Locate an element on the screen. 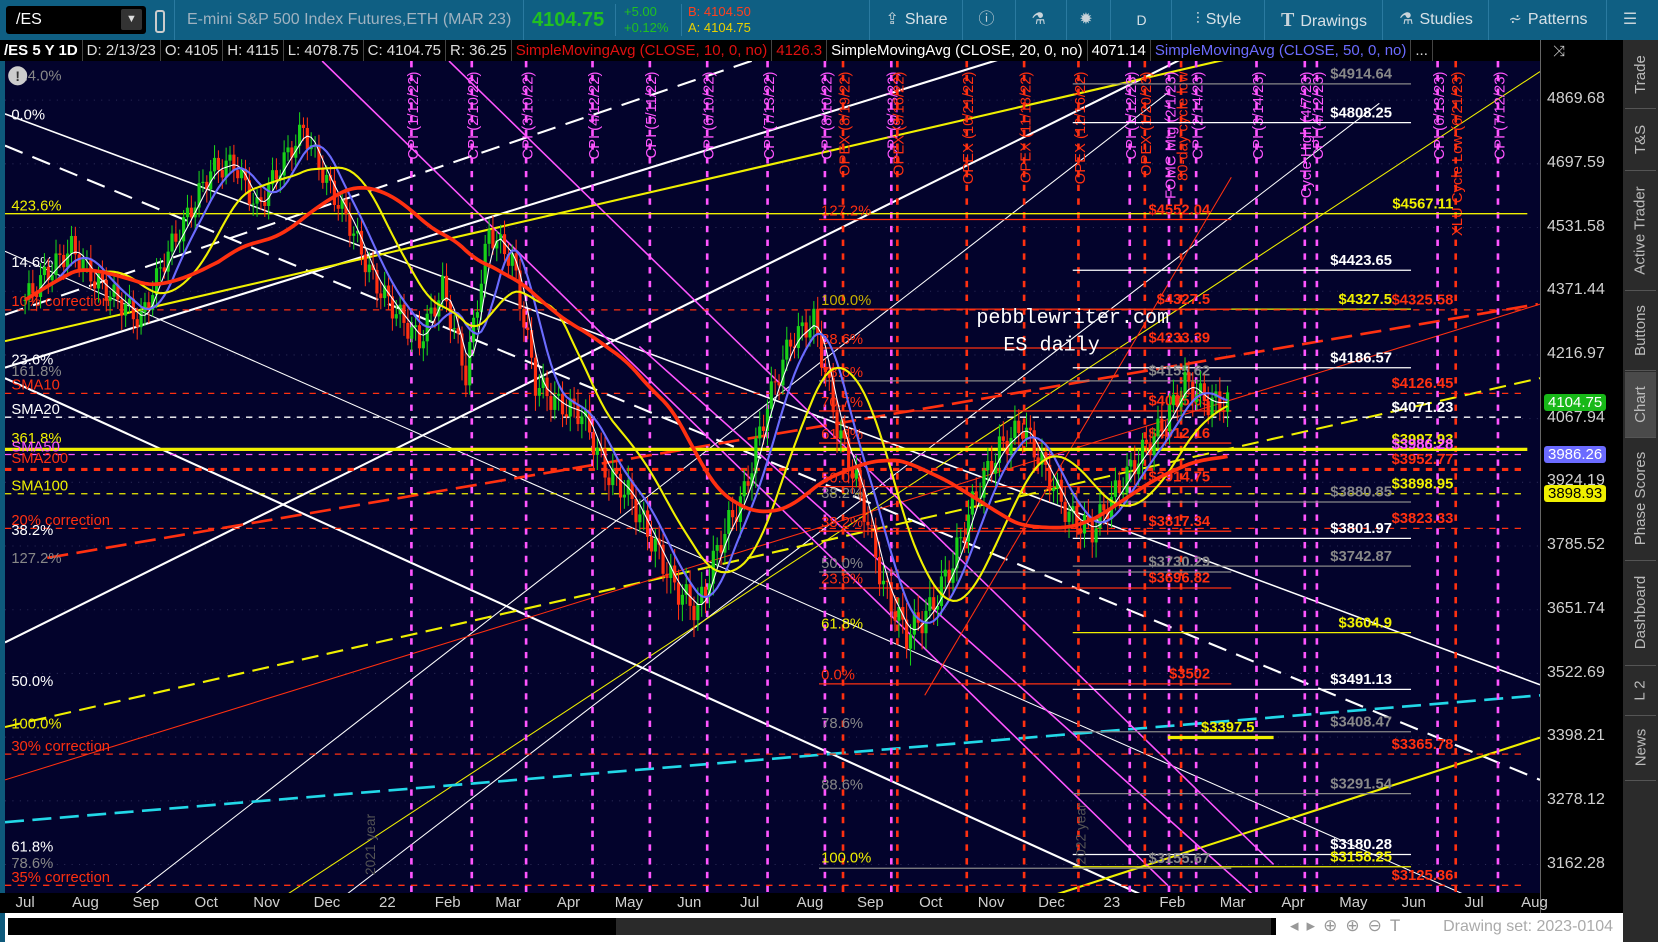 The width and height of the screenshot is (1658, 942). sma10-study: SimpleMovingAvg (CLOSE, 10, 0, no) is located at coordinates (642, 50).